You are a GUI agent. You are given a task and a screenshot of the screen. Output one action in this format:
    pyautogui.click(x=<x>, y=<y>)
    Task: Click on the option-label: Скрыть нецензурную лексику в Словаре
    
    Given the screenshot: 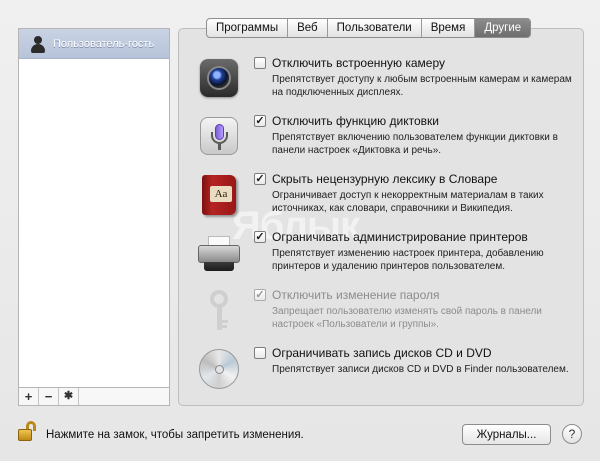 What is the action you would take?
    pyautogui.click(x=385, y=179)
    